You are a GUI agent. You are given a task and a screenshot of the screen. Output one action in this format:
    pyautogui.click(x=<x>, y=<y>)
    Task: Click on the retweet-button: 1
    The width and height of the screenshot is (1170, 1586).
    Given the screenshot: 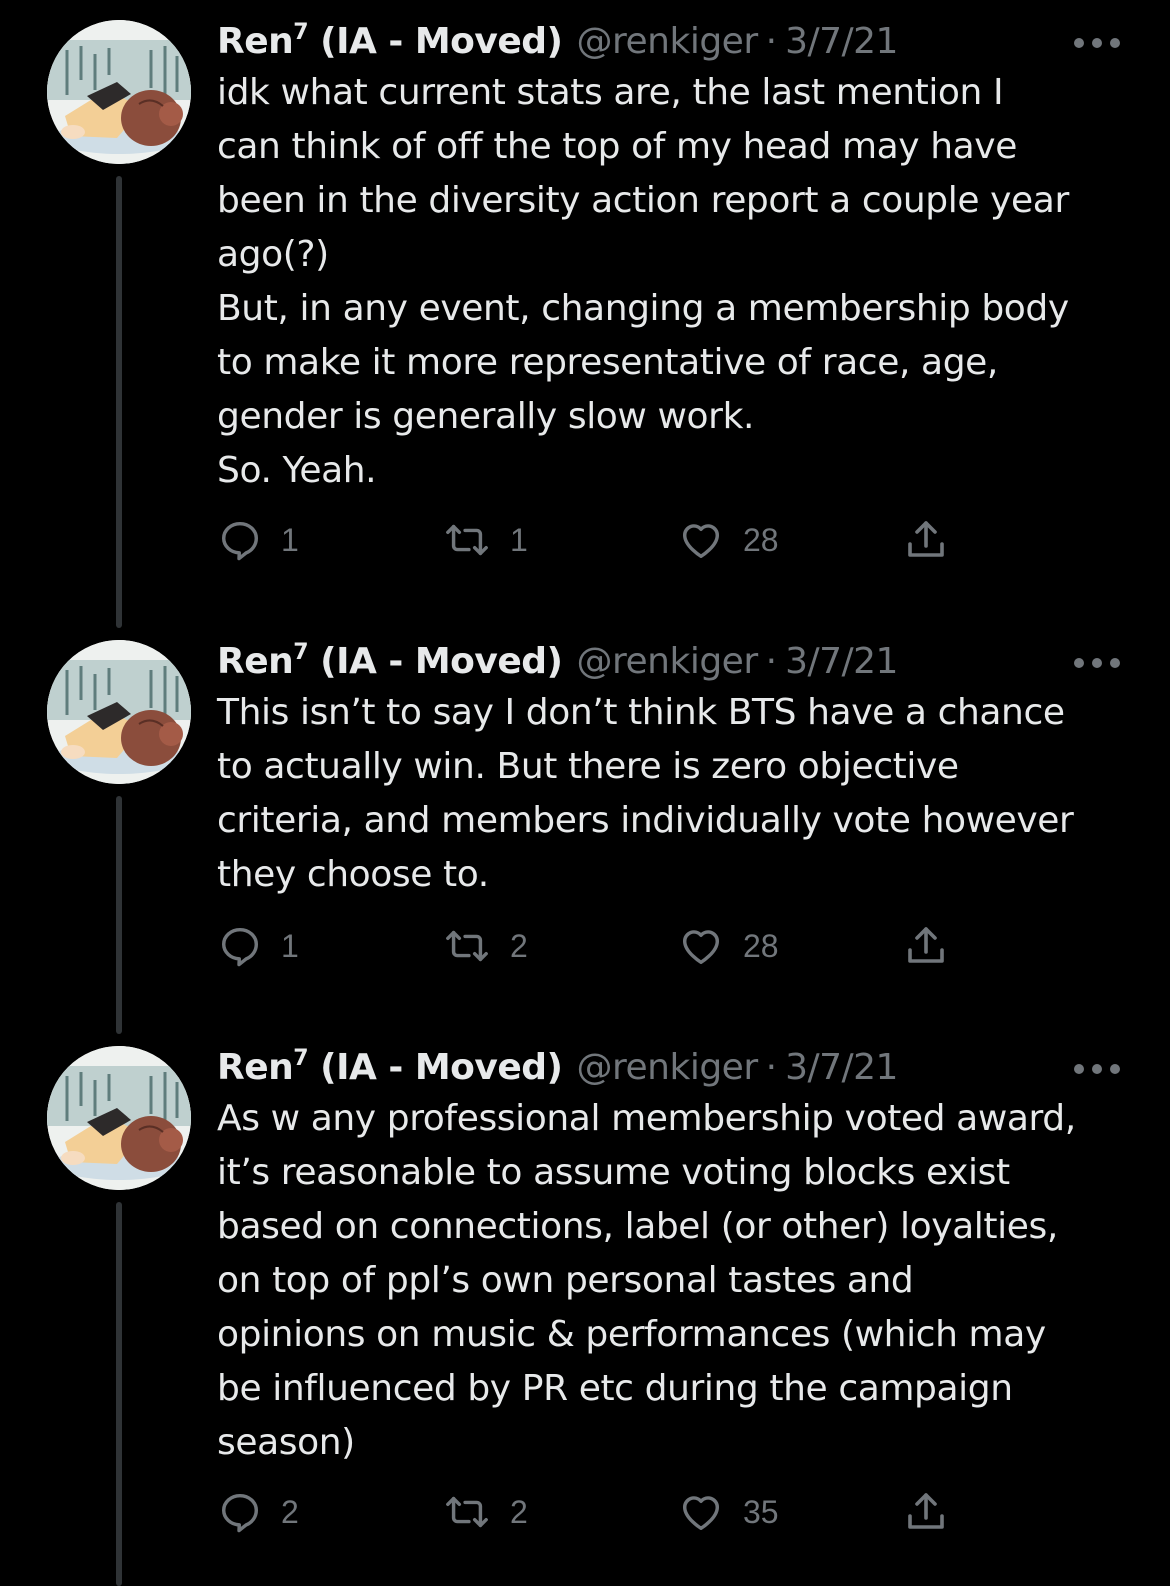 What is the action you would take?
    pyautogui.click(x=485, y=540)
    